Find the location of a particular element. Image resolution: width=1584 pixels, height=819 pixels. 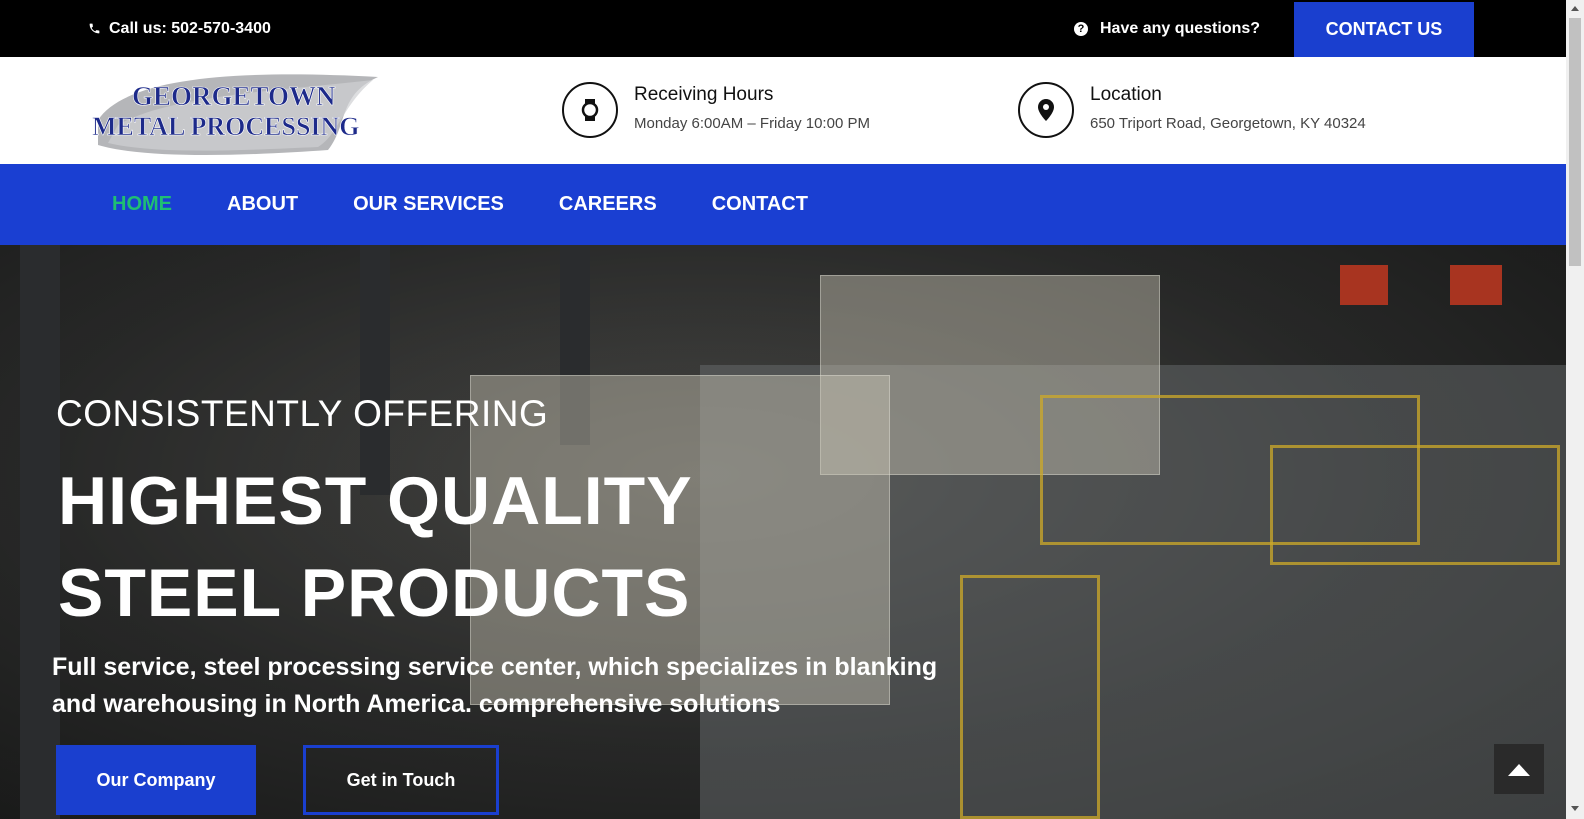

nav-careers: CAREERS is located at coordinates (608, 204).